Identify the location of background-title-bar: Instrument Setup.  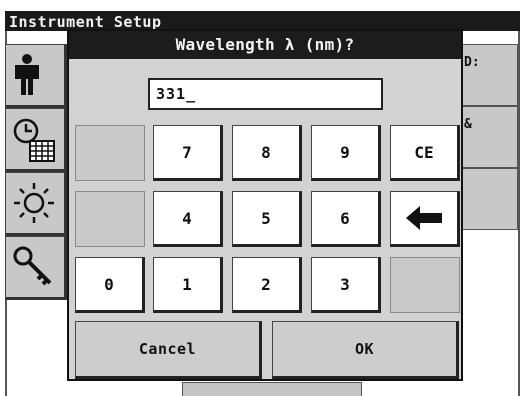
(262, 21).